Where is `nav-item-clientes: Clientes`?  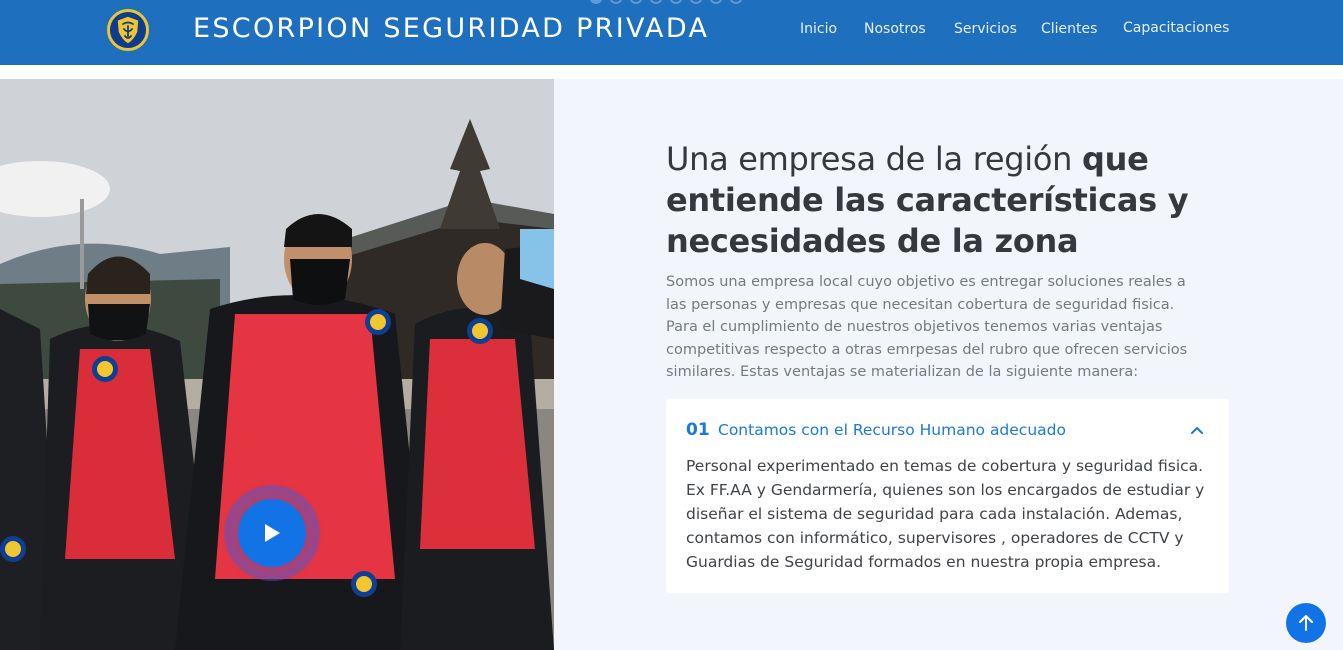 nav-item-clientes: Clientes is located at coordinates (1069, 29).